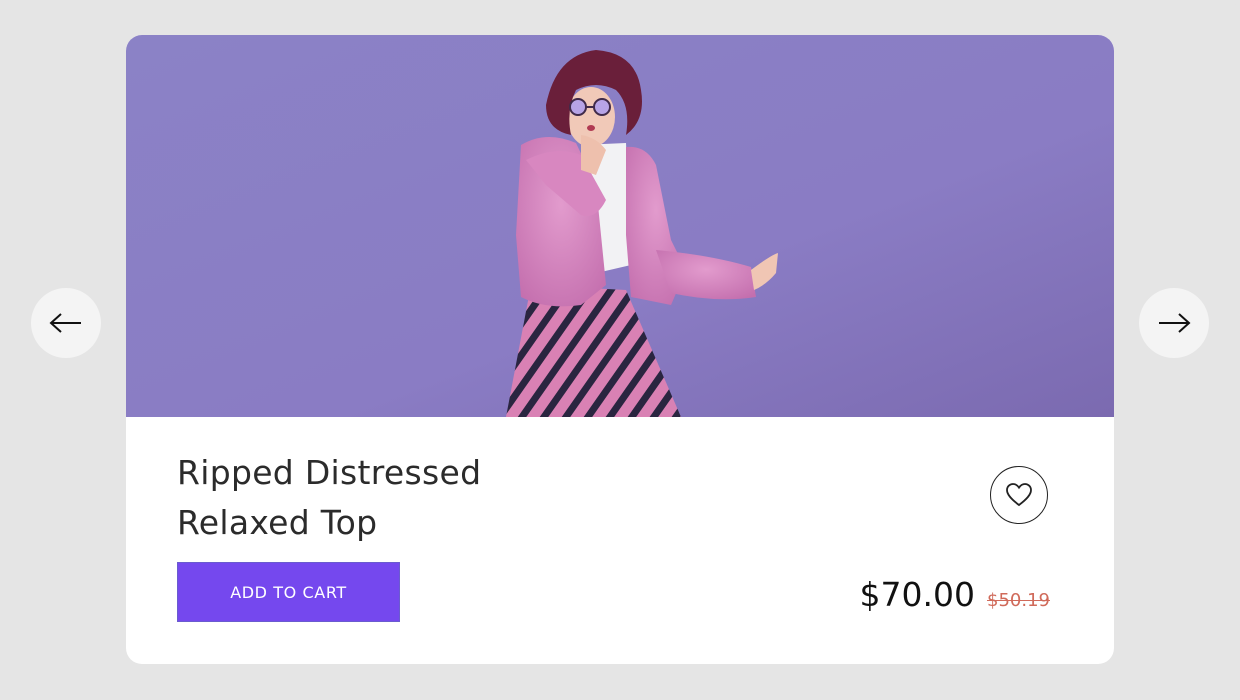  I want to click on arrow-right-icon, so click(1175, 323).